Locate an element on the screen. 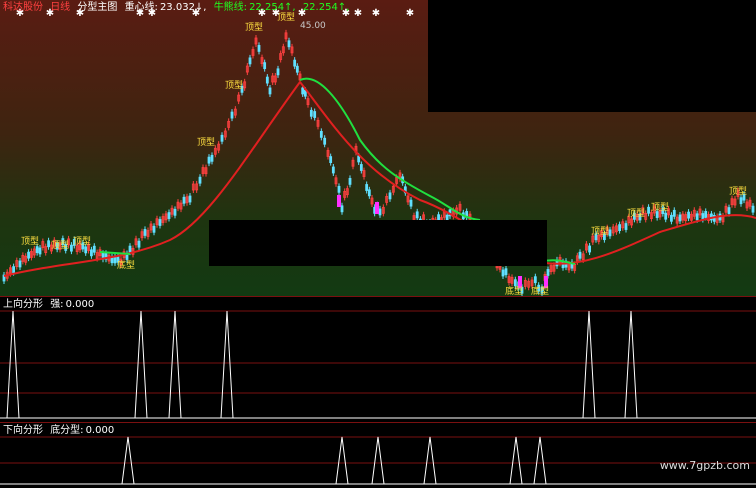 The width and height of the screenshot is (756, 488). redacted-box-top-right is located at coordinates (592, 56).